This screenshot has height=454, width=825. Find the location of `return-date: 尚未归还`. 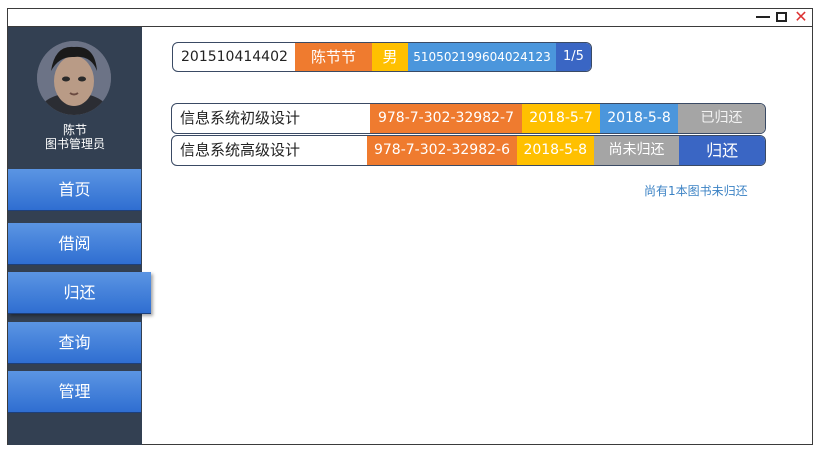

return-date: 尚未归还 is located at coordinates (636, 150).